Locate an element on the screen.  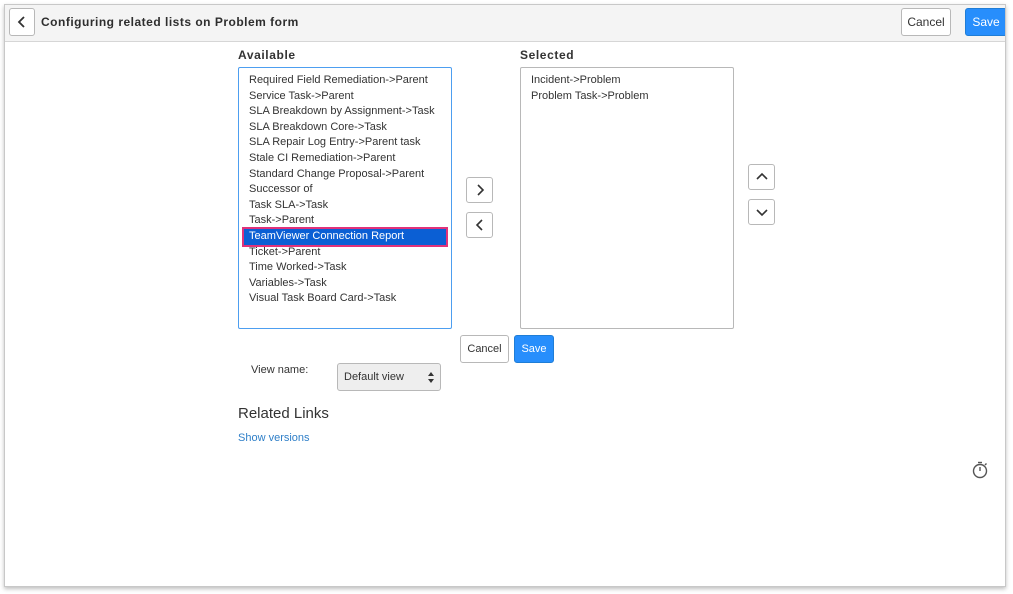
chevron-up-icon is located at coordinates (761, 176).